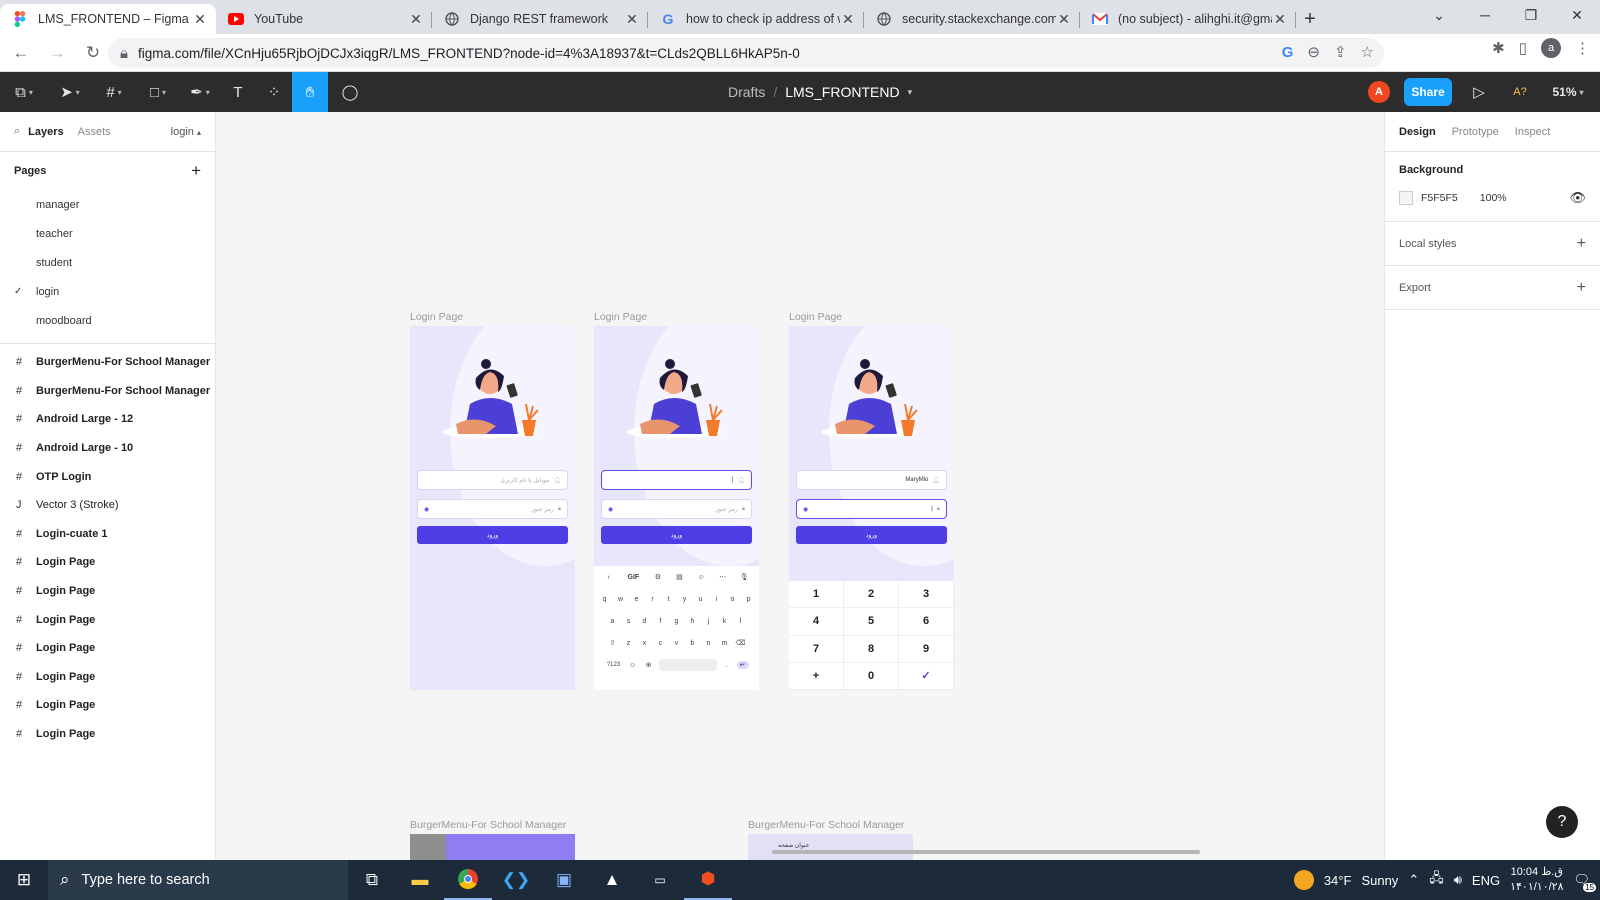  What do you see at coordinates (871, 676) in the screenshot?
I see `numpad-key: 0` at bounding box center [871, 676].